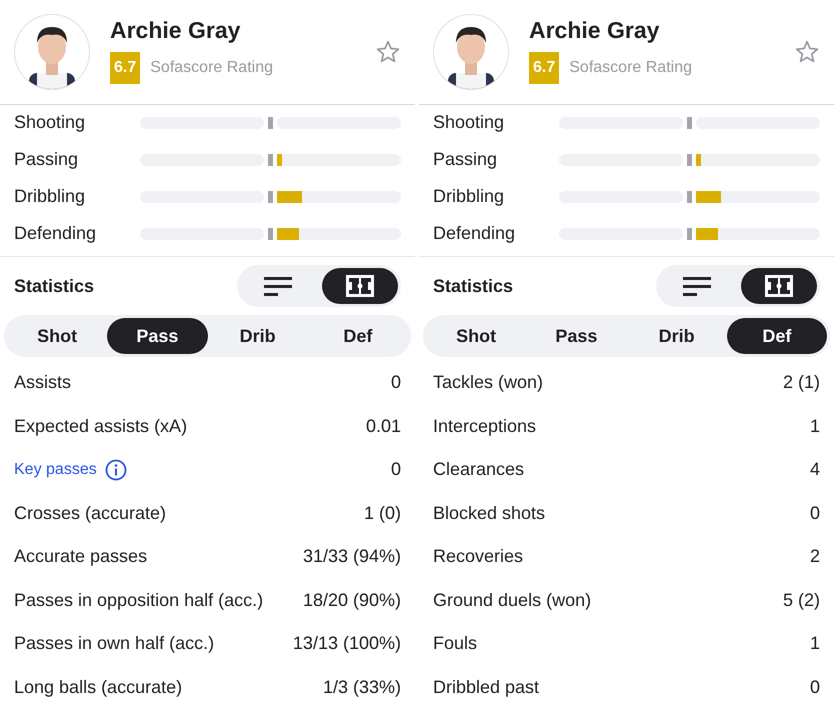 The image size is (834, 716). Describe the element at coordinates (801, 383) in the screenshot. I see `stat-value: 2 (1)` at that location.